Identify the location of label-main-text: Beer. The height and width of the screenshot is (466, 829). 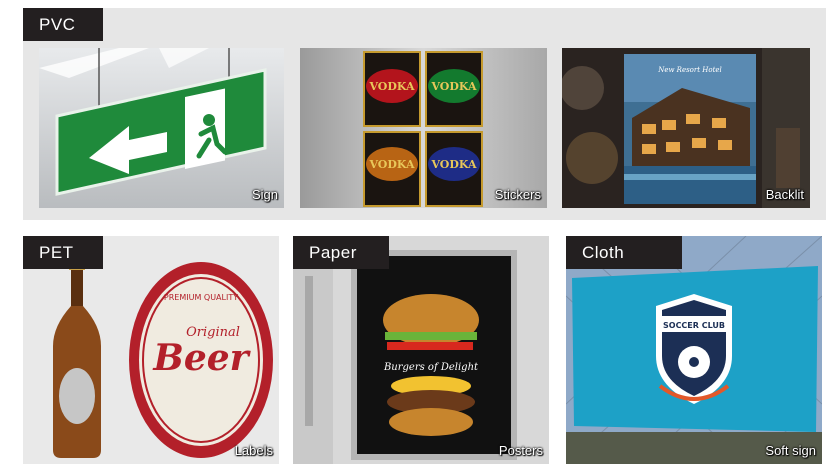
(201, 358).